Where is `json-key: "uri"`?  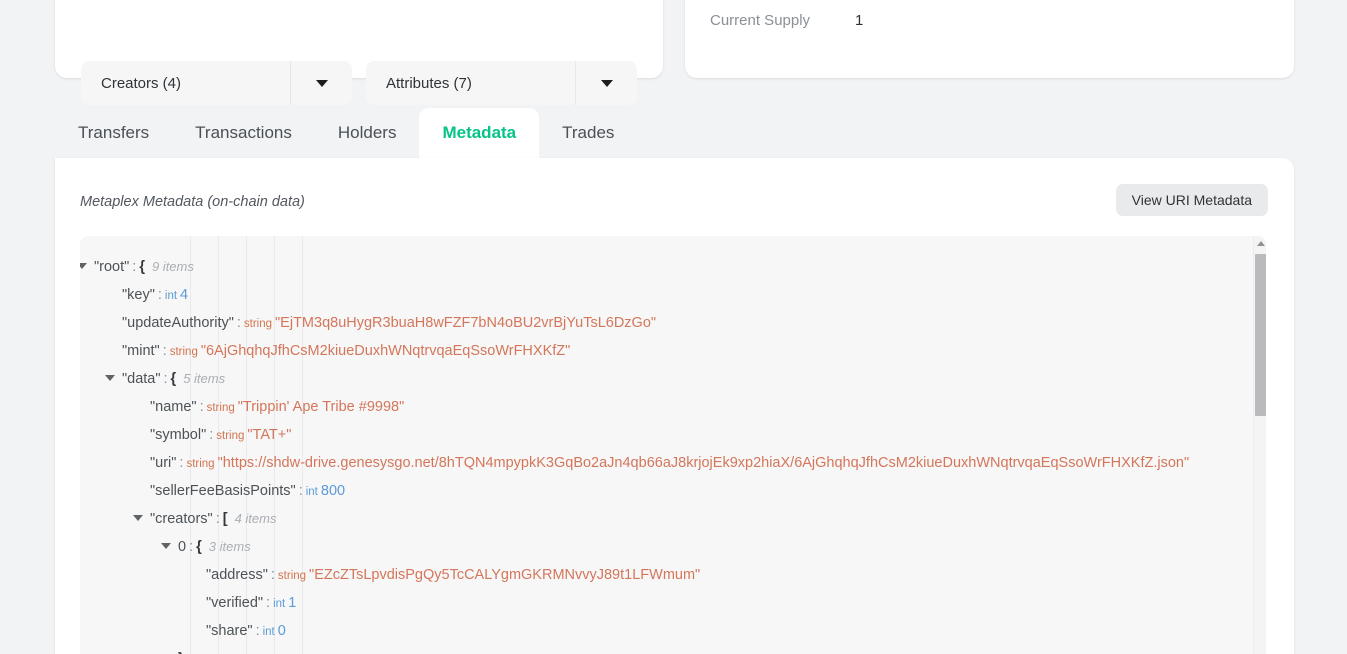
json-key: "uri" is located at coordinates (163, 463).